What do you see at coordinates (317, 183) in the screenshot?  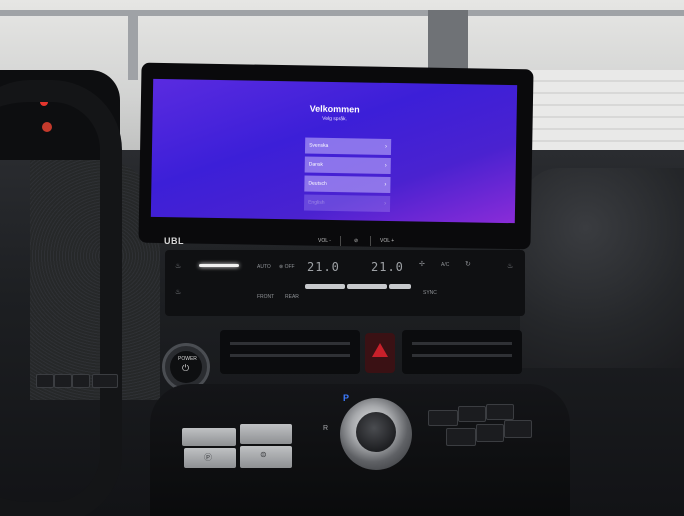 I see `language-label: Deutsch` at bounding box center [317, 183].